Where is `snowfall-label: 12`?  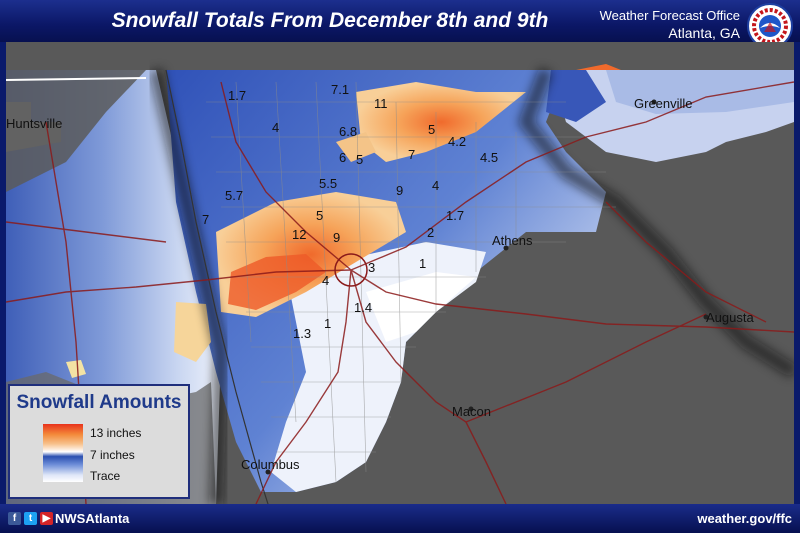 snowfall-label: 12 is located at coordinates (299, 234).